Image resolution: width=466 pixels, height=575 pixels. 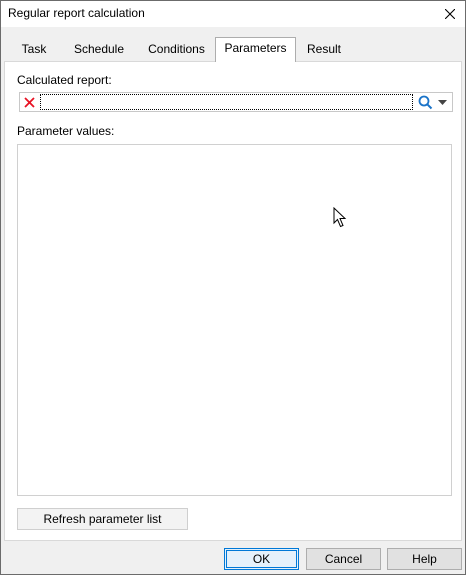 I want to click on calculated-report-selector, so click(x=236, y=102).